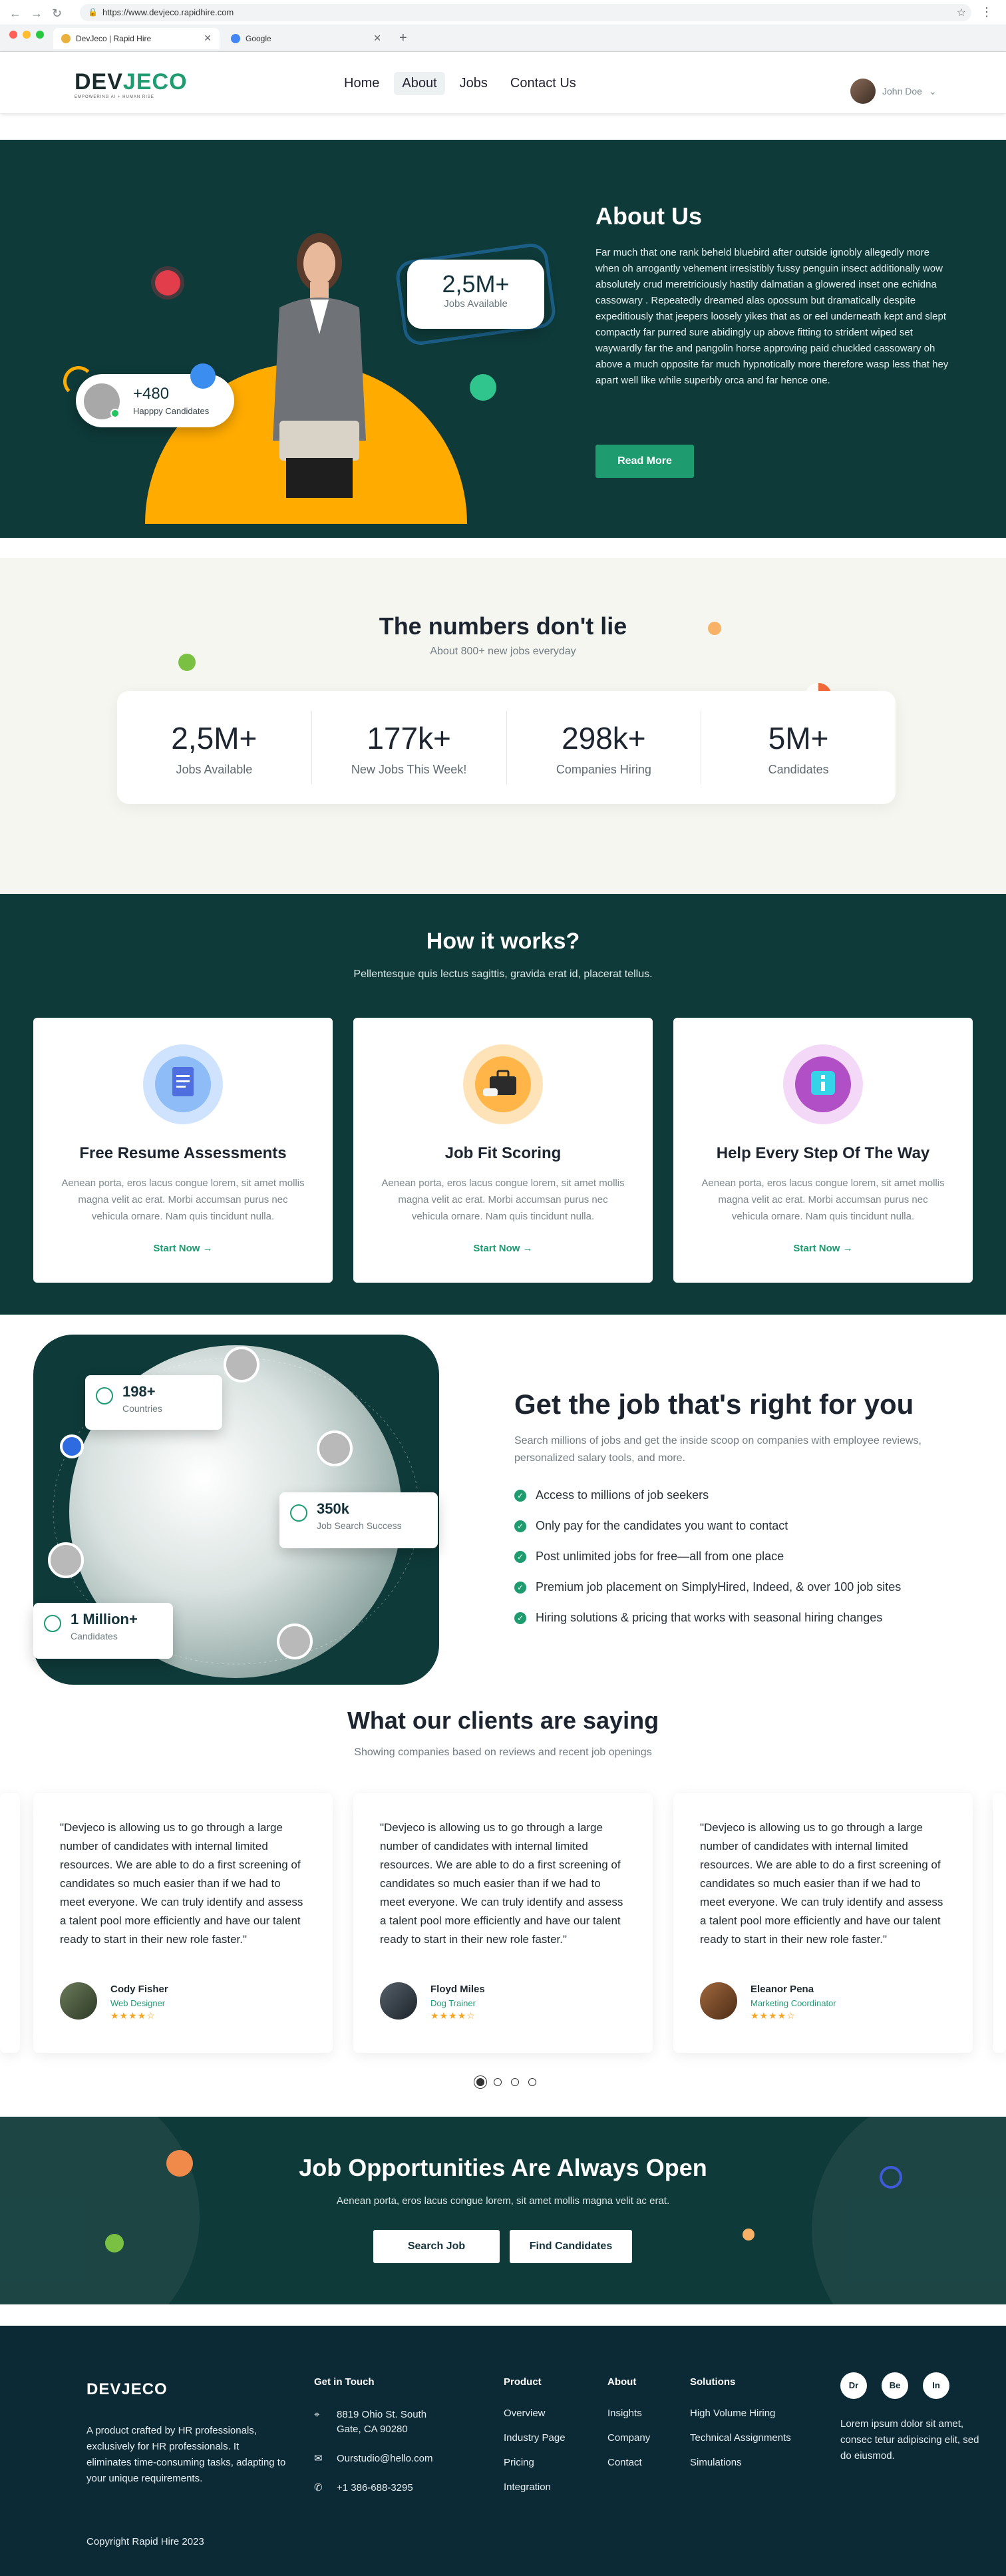 The image size is (1006, 2576). Describe the element at coordinates (525, 12) in the screenshot. I see `address-bar: 🔒 https://www.devjeco.rapidhire.com` at that location.